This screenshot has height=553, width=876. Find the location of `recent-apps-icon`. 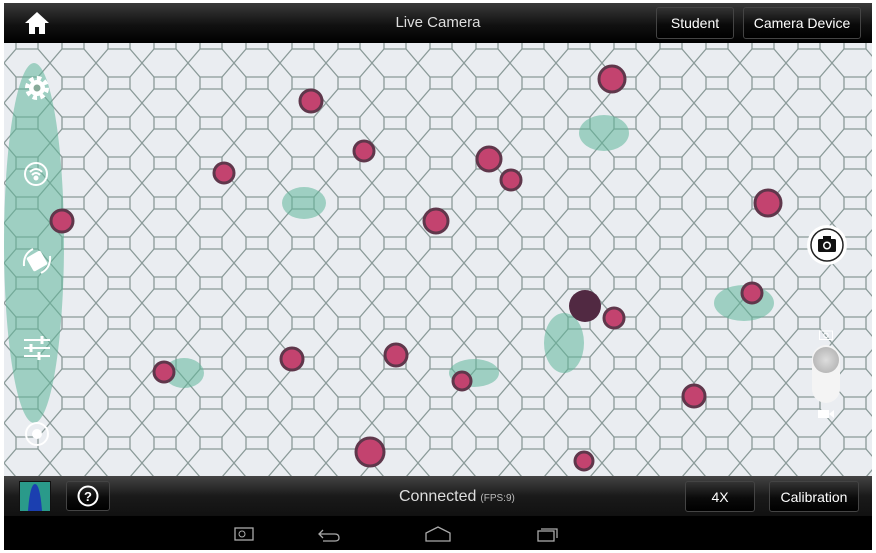

recent-apps-icon is located at coordinates (548, 534).